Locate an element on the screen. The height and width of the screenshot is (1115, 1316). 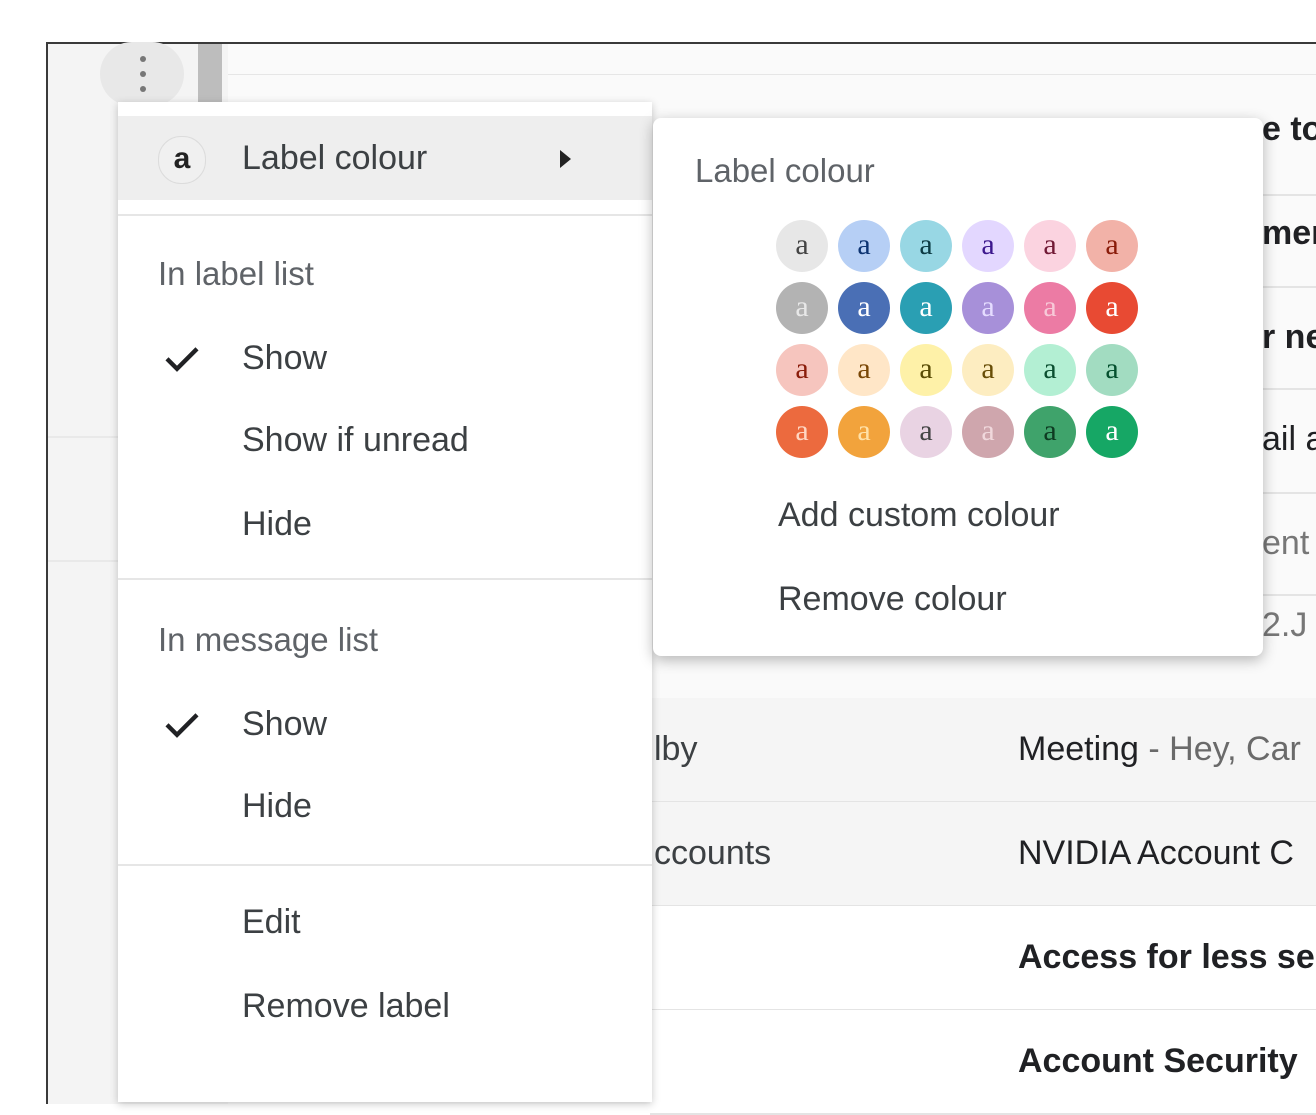
row-subject-text: Meeting is located at coordinates (1078, 749).